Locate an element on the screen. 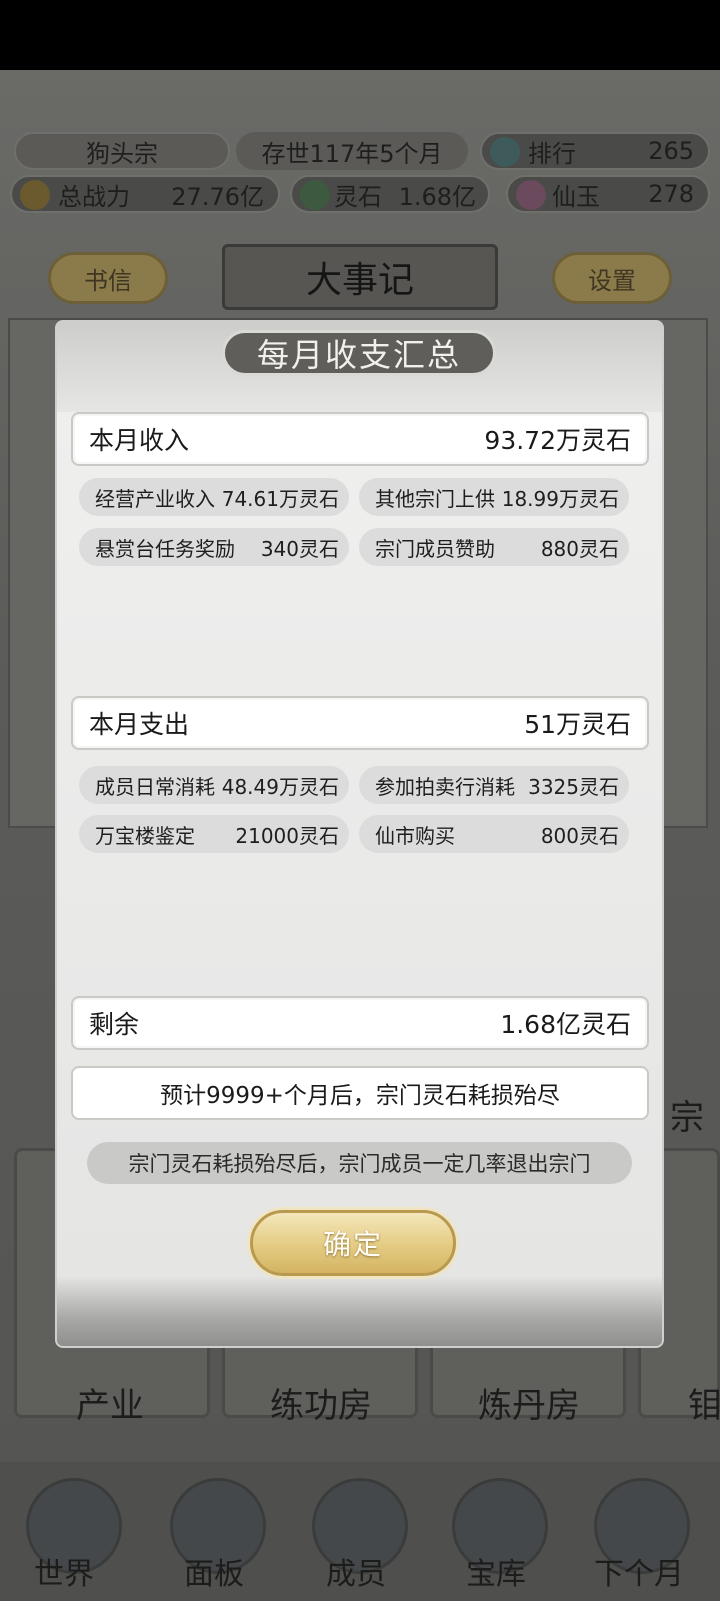  income-item: 经营产业收入 74.61万灵石 is located at coordinates (214, 497).